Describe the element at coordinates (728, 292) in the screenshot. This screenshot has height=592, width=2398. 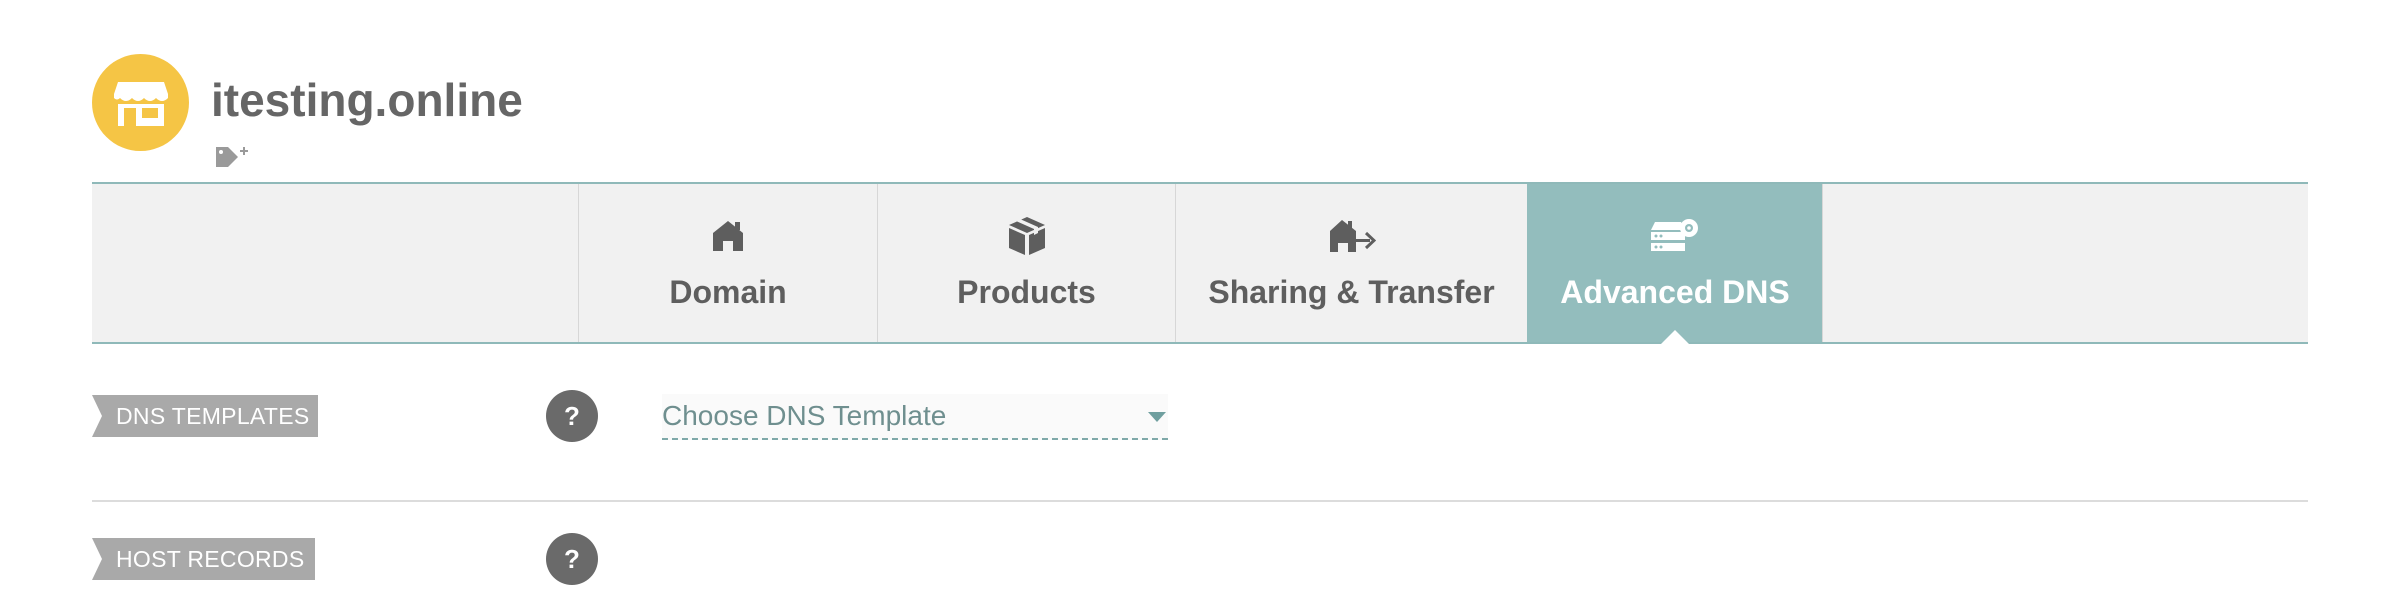
I see `tab-domain-label: Domain` at that location.